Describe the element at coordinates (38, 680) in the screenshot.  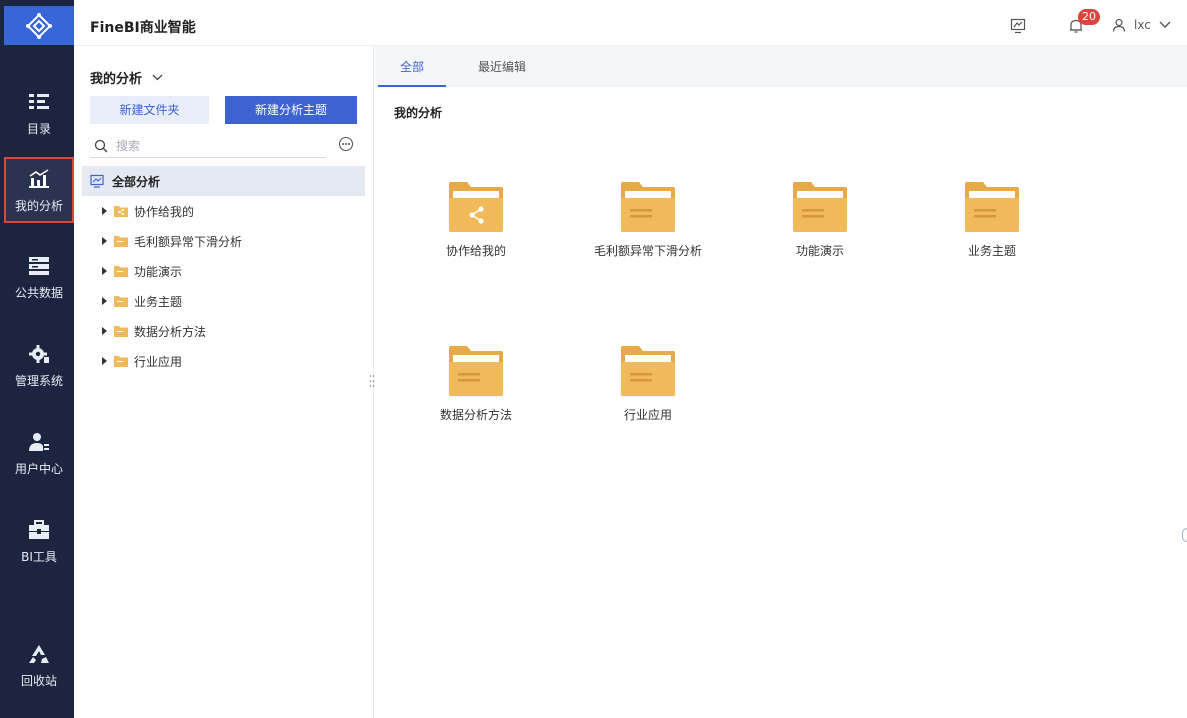
I see `rail-item-label: 回收站` at that location.